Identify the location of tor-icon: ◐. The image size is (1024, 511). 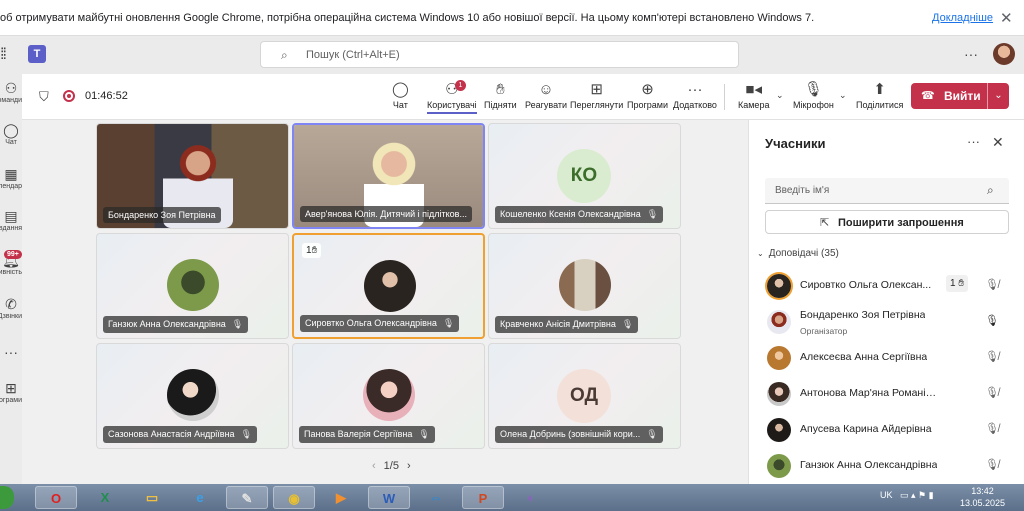
(531, 497).